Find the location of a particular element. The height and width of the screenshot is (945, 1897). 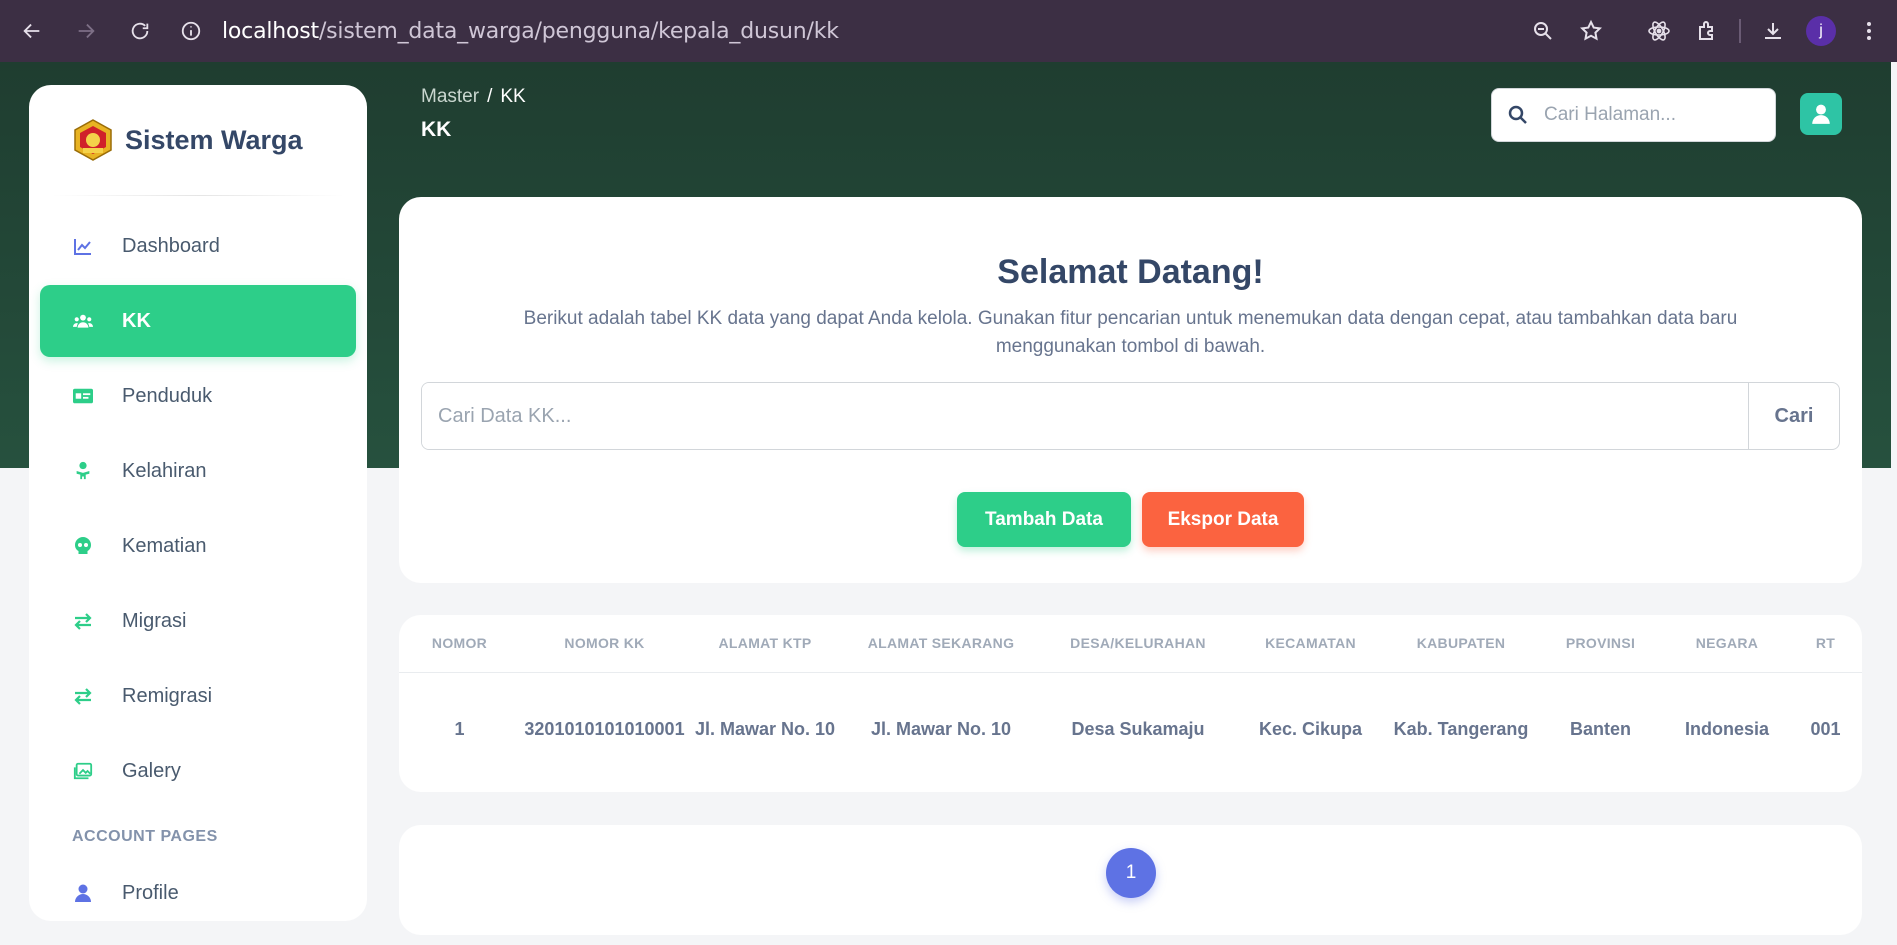

pagination-card: 1 is located at coordinates (1130, 880).